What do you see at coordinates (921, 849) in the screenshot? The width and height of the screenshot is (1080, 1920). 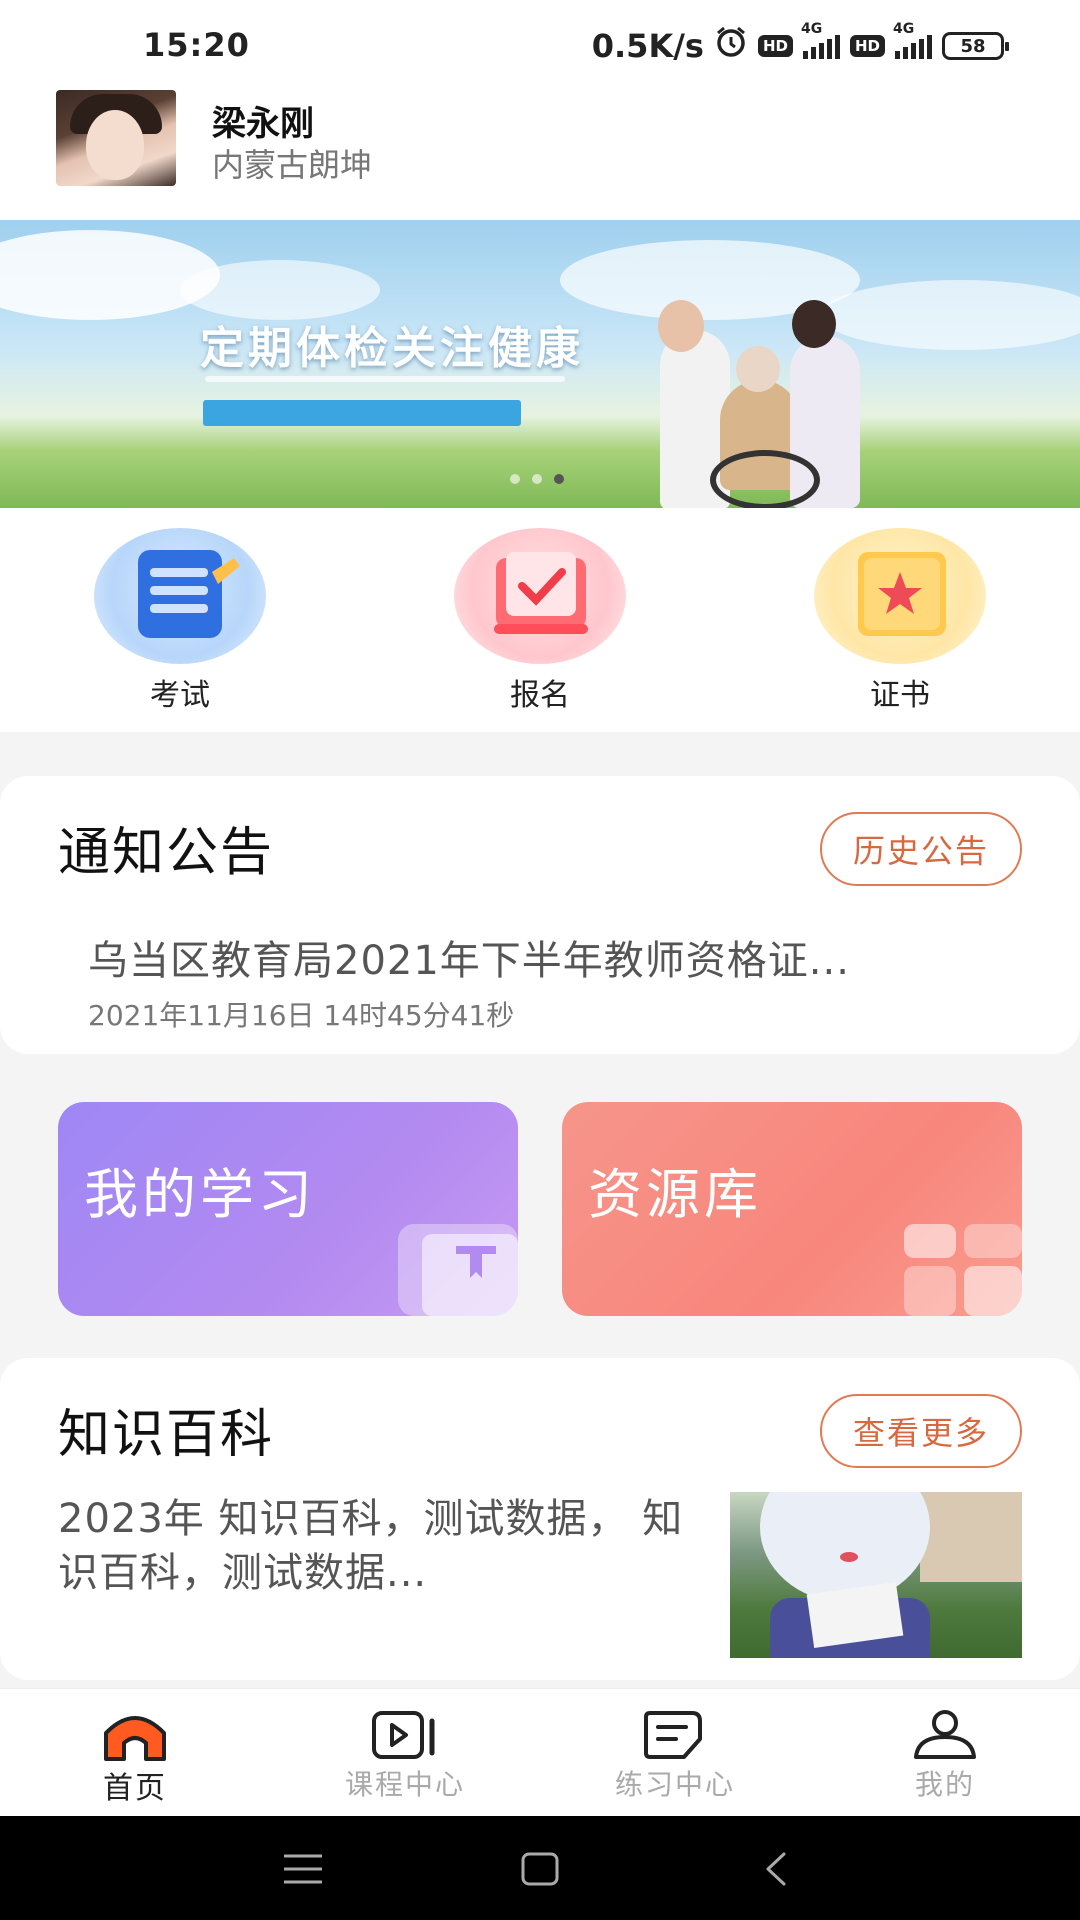 I see `history-notice-button: 历史公告` at bounding box center [921, 849].